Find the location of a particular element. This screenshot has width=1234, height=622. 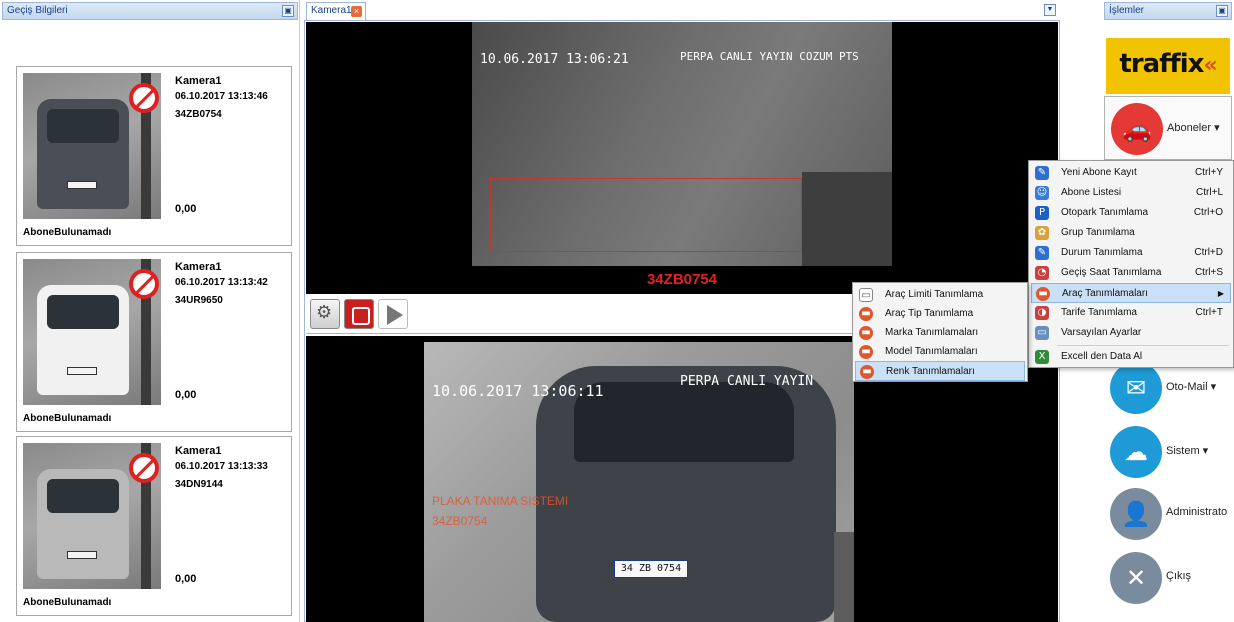

car-license-plate: 34 ZB 0754 is located at coordinates (651, 569).